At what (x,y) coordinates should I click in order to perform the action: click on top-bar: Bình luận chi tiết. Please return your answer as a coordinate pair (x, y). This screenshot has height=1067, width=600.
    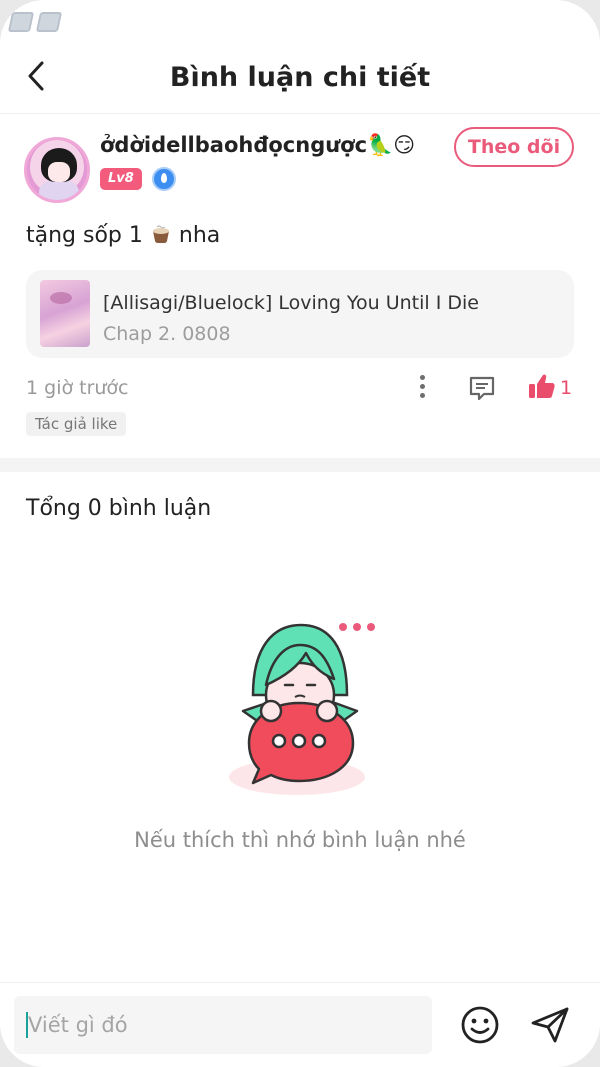
    Looking at the image, I should click on (300, 79).